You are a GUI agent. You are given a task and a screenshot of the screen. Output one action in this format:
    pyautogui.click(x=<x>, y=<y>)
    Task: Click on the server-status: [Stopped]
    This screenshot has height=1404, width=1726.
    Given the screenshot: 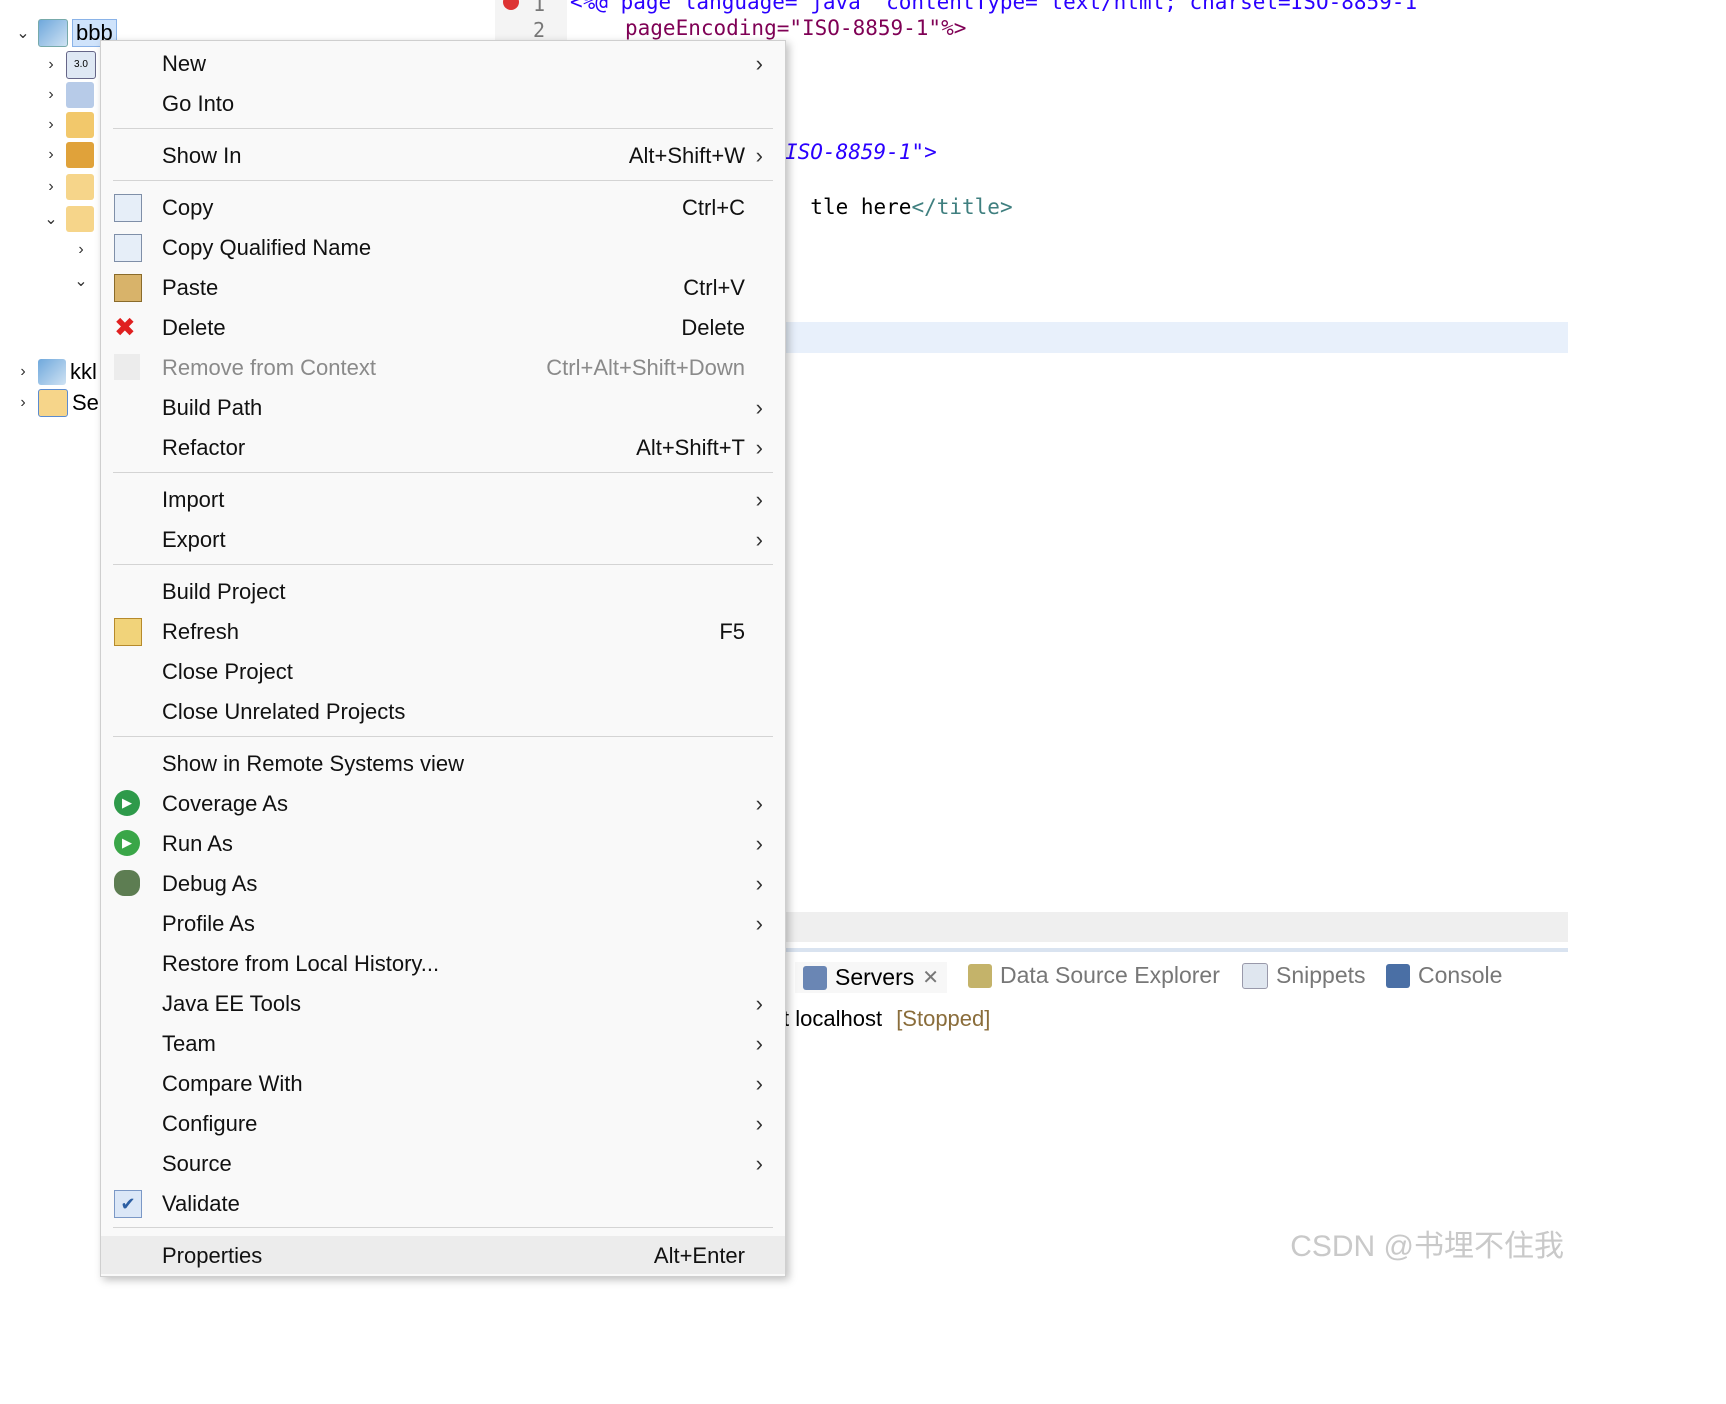 What is the action you would take?
    pyautogui.click(x=943, y=1018)
    